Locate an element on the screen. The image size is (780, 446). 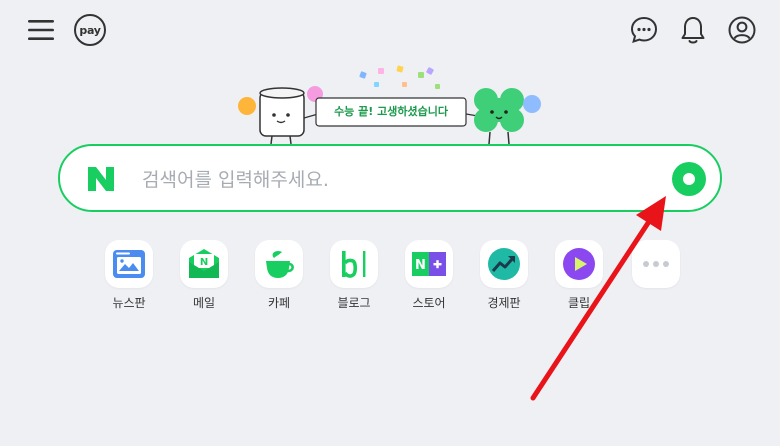
cafe-icon is located at coordinates (280, 264).